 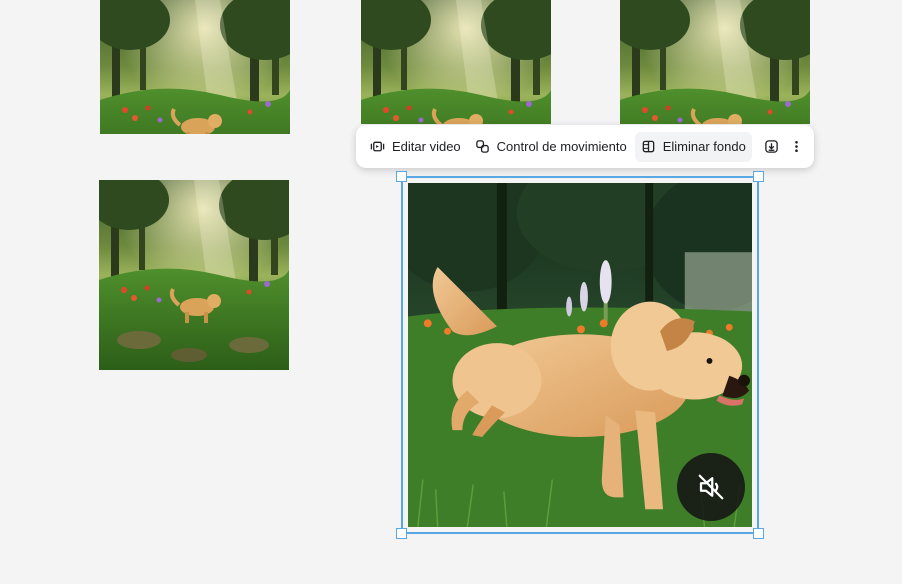 I want to click on download-icon, so click(x=771, y=146).